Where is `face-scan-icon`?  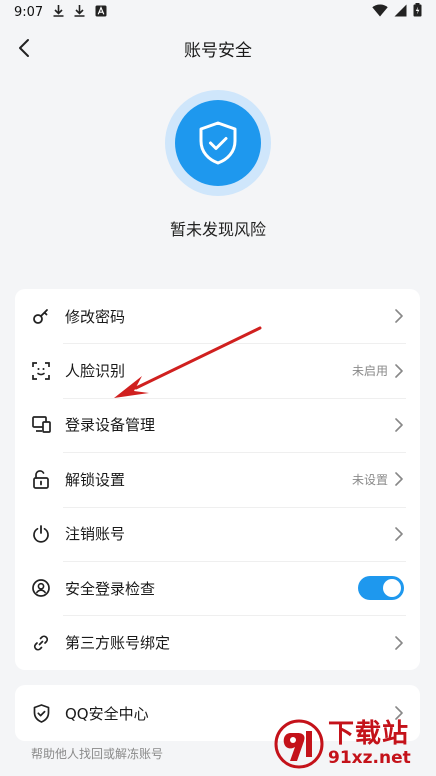
face-scan-icon is located at coordinates (41, 371).